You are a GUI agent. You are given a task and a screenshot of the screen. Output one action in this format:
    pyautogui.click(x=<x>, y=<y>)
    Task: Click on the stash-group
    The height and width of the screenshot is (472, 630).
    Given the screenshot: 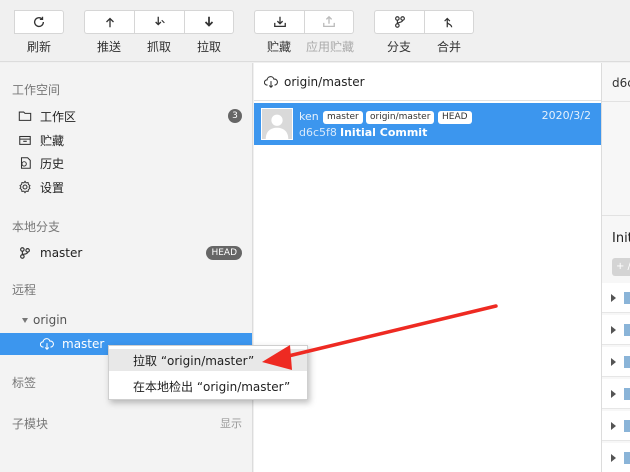 What is the action you would take?
    pyautogui.click(x=304, y=22)
    